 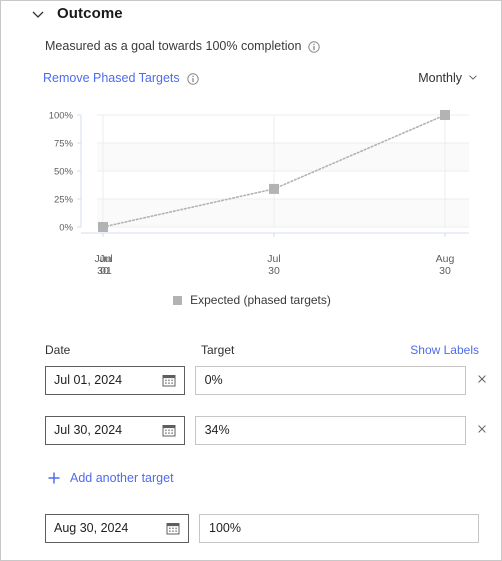 I want to click on date-input: Jul 01, 2024, so click(x=115, y=380).